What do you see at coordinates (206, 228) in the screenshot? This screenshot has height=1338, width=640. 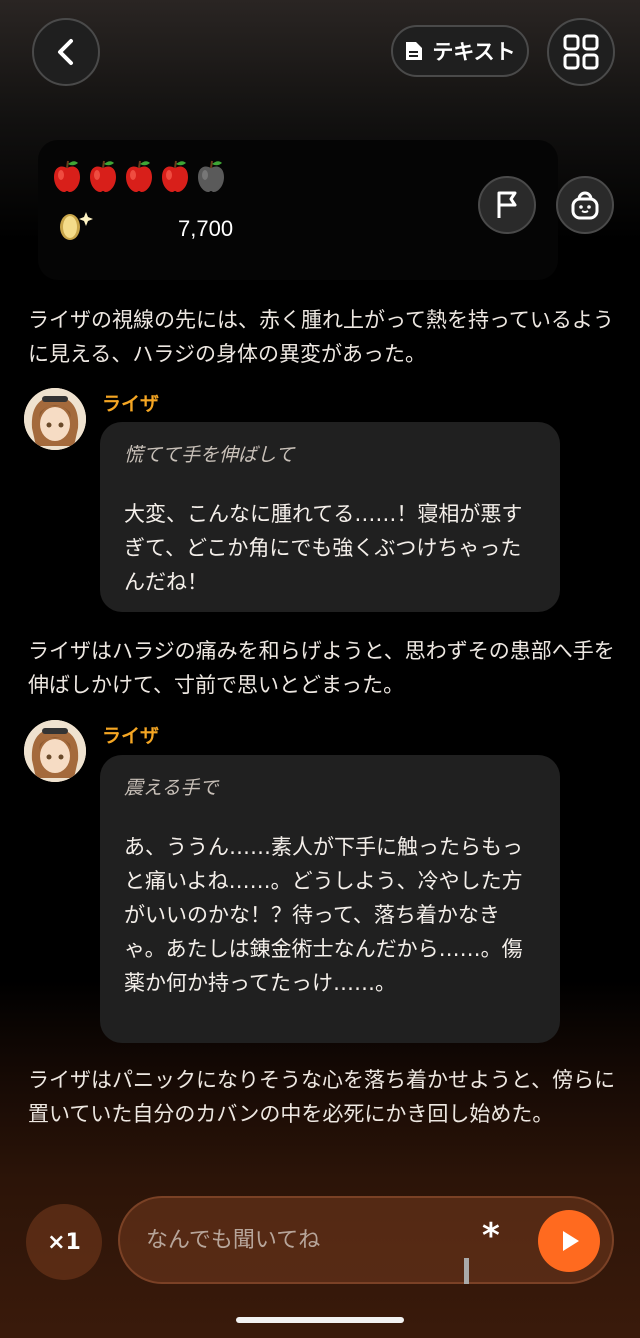 I see `coin-count: 7,700` at bounding box center [206, 228].